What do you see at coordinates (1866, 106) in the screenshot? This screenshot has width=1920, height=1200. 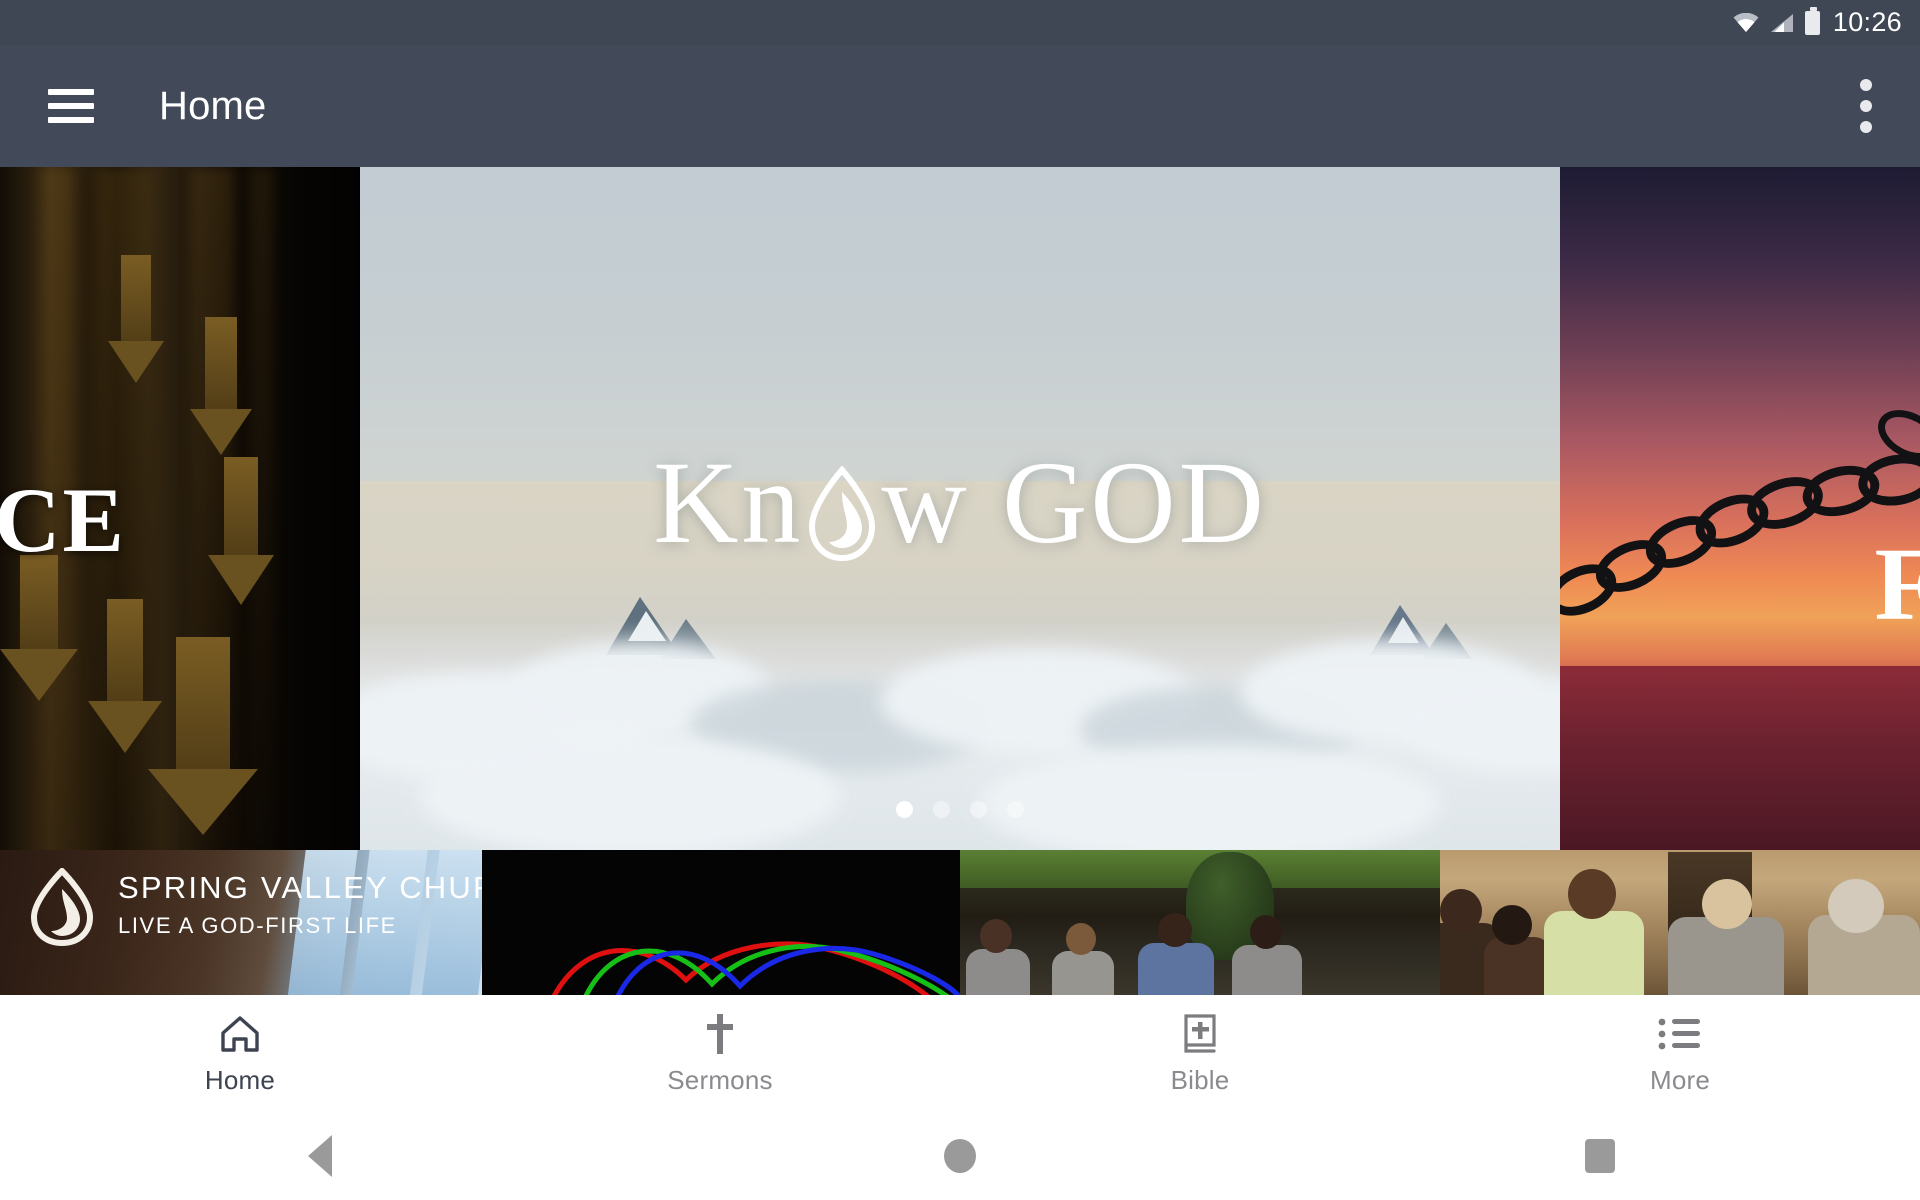 I see `overflow-menu-icon` at bounding box center [1866, 106].